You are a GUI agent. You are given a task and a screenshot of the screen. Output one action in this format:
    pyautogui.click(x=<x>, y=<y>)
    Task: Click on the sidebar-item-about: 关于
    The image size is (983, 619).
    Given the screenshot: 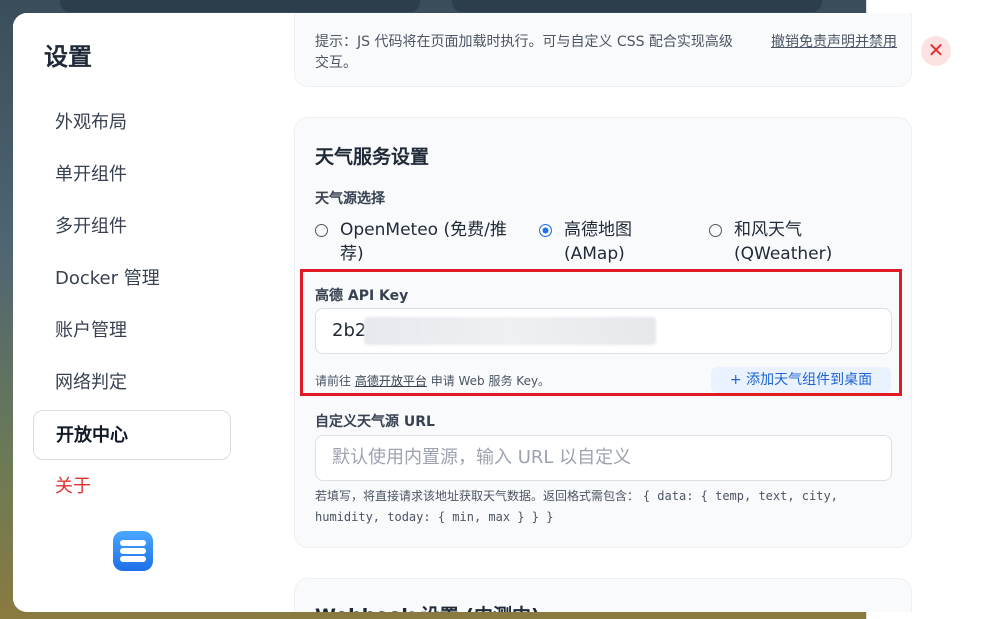 What is the action you would take?
    pyautogui.click(x=132, y=487)
    